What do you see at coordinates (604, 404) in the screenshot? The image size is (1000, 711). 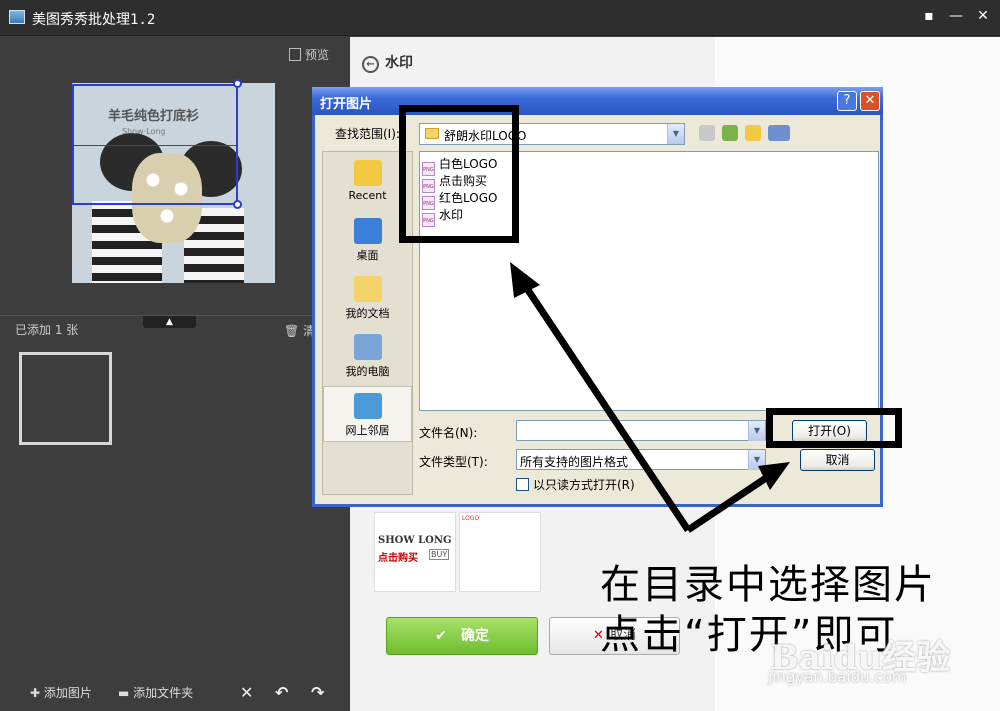 I see `arrow-line` at bounding box center [604, 404].